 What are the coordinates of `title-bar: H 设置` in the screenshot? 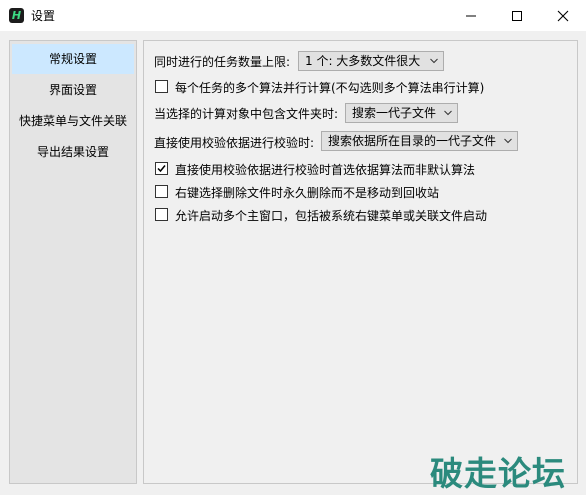 It's located at (293, 15).